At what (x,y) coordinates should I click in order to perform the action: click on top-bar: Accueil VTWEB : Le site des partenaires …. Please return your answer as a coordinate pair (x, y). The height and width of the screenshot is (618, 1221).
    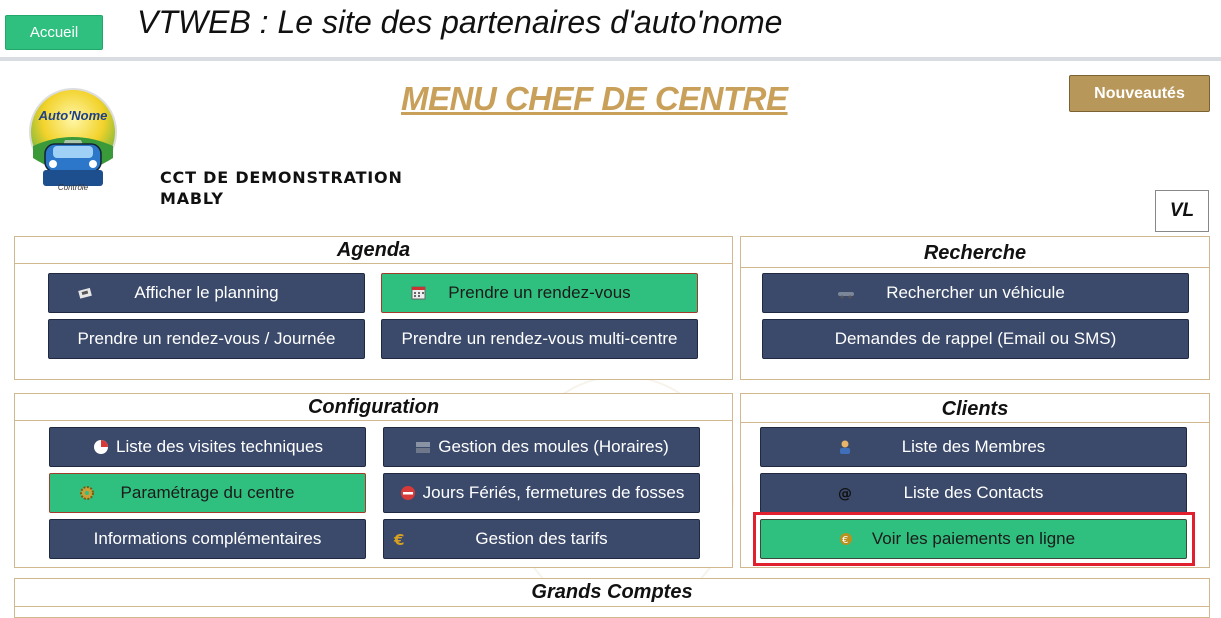
    Looking at the image, I should click on (610, 29).